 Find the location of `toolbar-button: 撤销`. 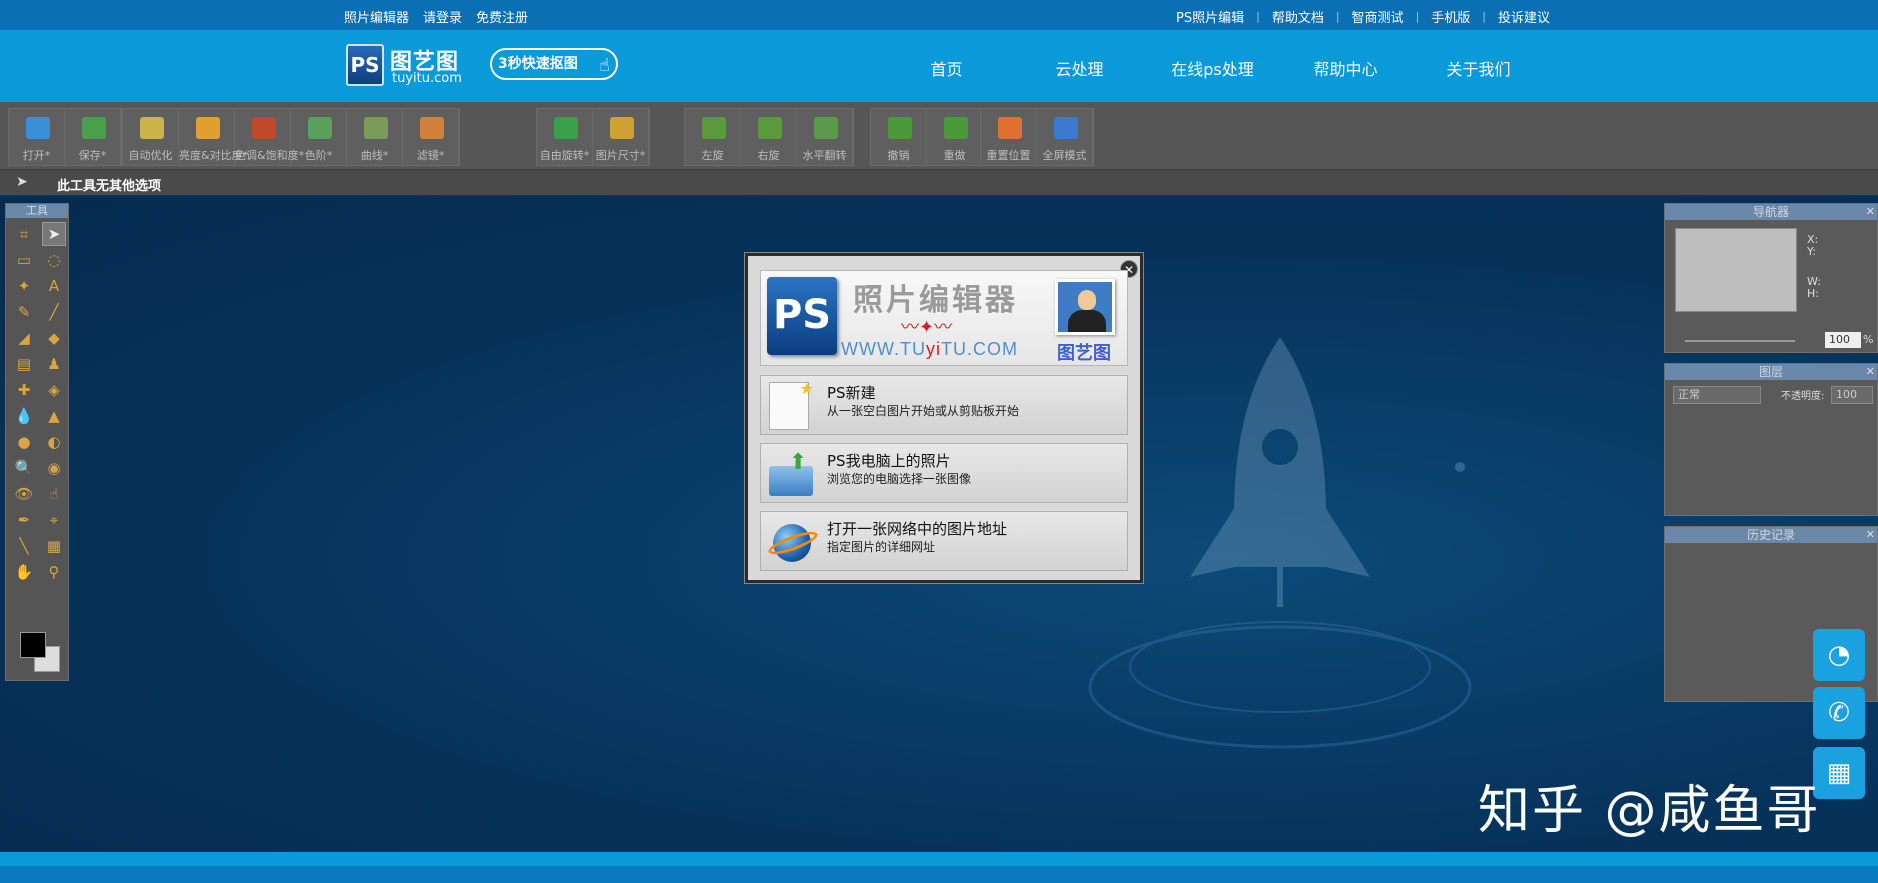

toolbar-button: 撤销 is located at coordinates (899, 137).